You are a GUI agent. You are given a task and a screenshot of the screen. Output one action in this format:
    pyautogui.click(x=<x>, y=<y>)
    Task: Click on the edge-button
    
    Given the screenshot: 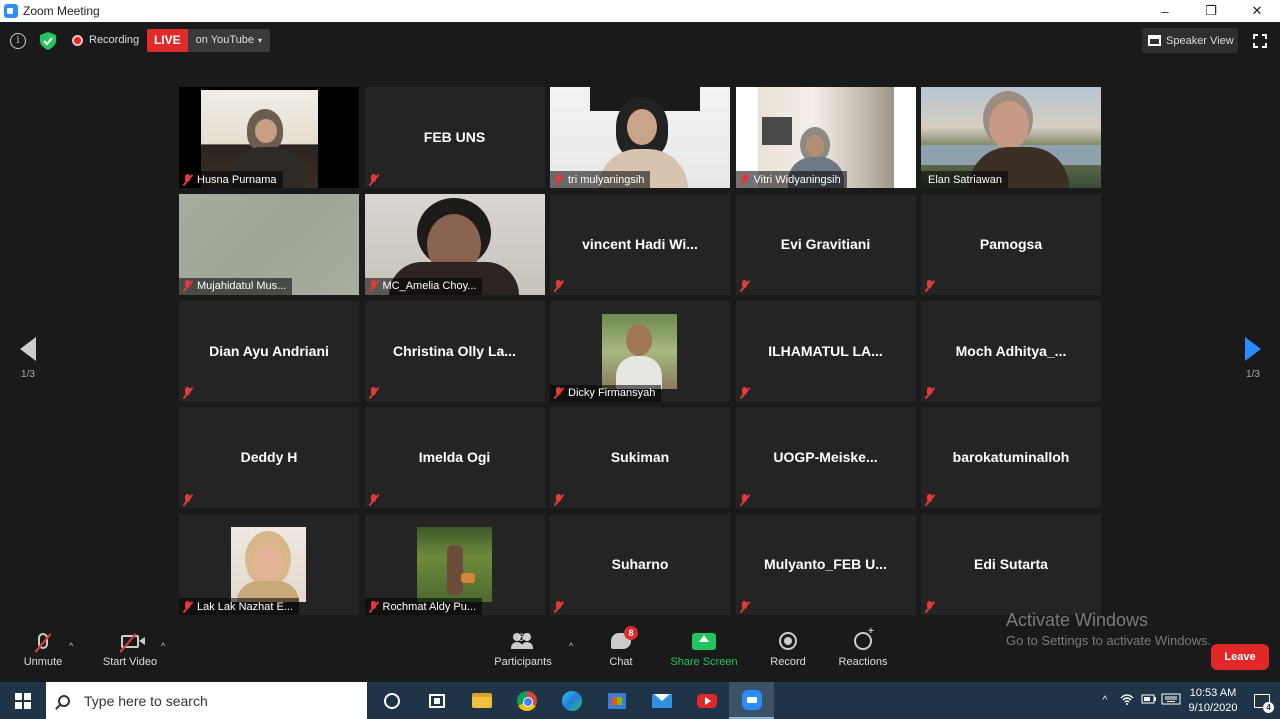 What is the action you would take?
    pyautogui.click(x=571, y=700)
    